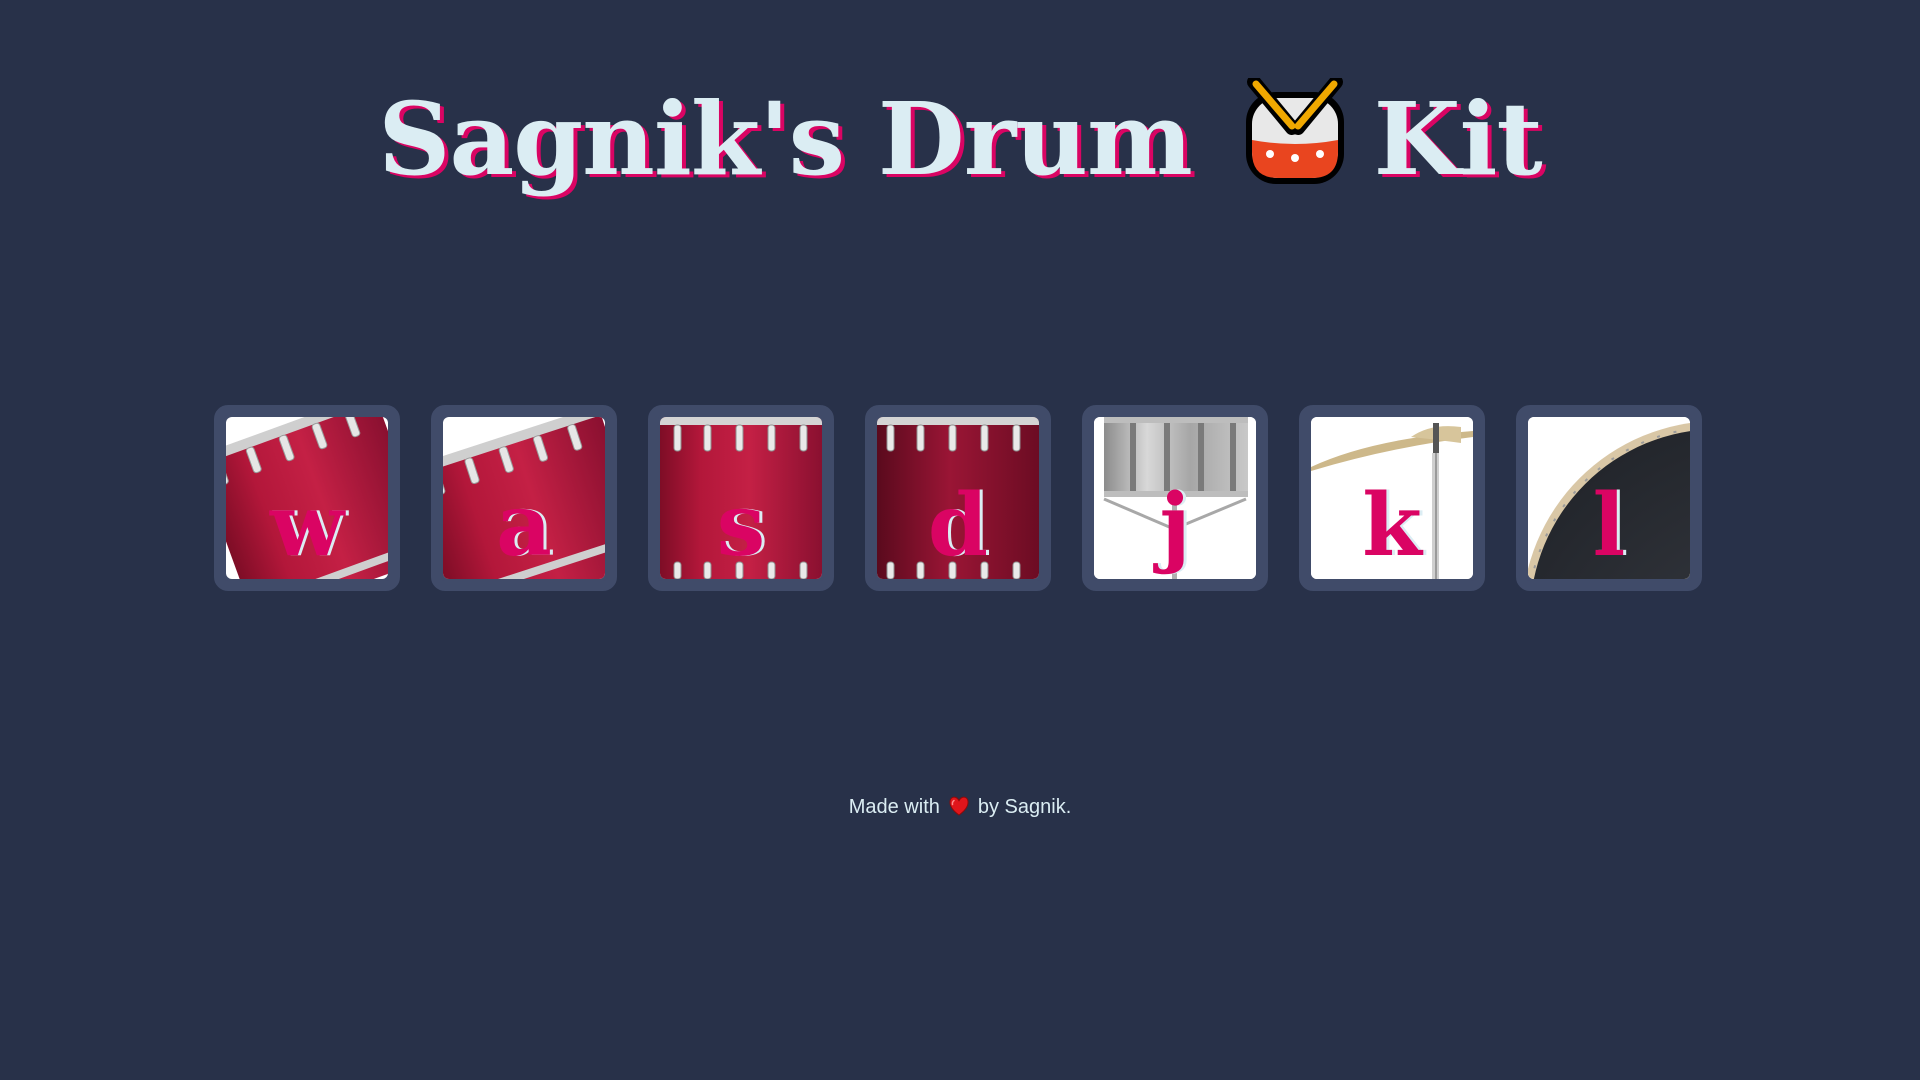 The image size is (1920, 1080). I want to click on key-label: s, so click(741, 525).